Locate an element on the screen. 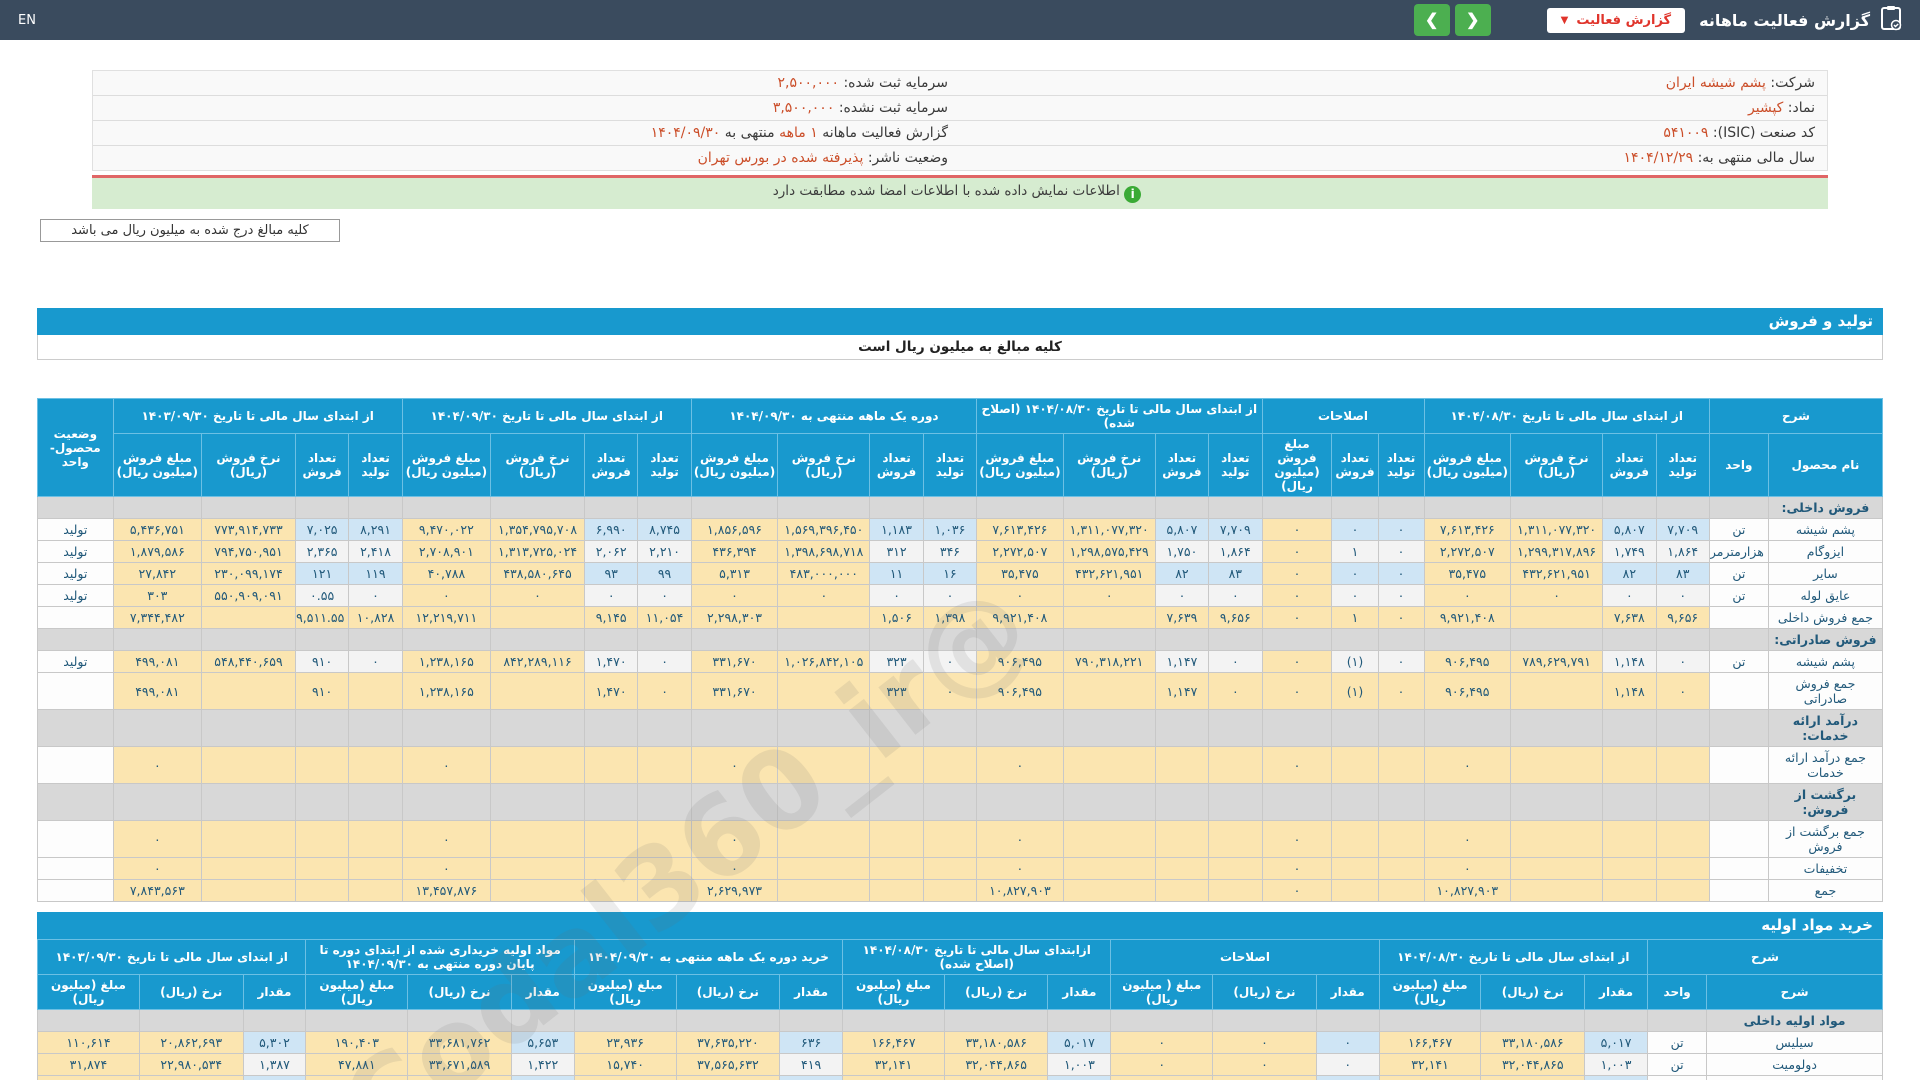 The height and width of the screenshot is (1080, 1920). value-cell: ۵,۸۰۷ is located at coordinates (1182, 529).